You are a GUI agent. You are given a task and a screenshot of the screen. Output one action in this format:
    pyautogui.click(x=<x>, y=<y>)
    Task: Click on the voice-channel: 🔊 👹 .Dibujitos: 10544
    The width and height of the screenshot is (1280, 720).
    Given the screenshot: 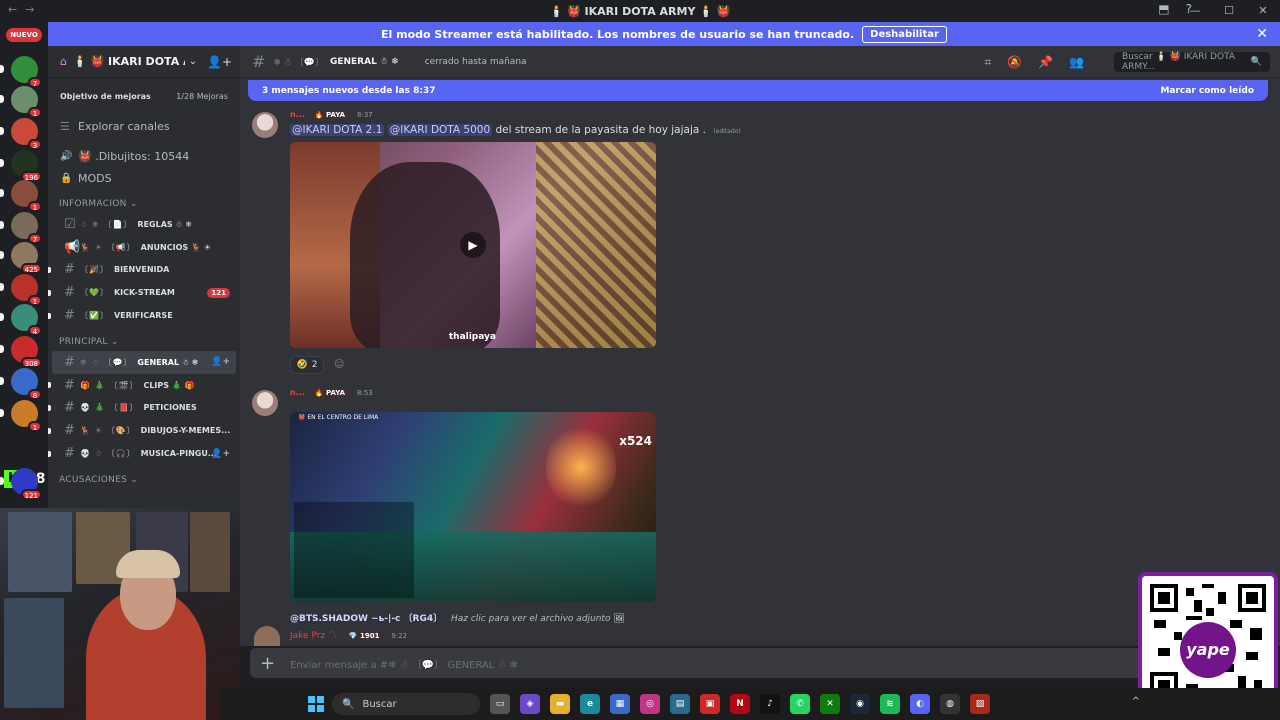 What is the action you would take?
    pyautogui.click(x=150, y=156)
    